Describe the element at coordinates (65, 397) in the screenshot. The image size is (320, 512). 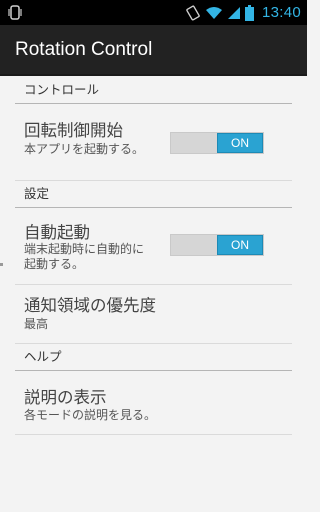
I see `pref-title: 説明の表示` at that location.